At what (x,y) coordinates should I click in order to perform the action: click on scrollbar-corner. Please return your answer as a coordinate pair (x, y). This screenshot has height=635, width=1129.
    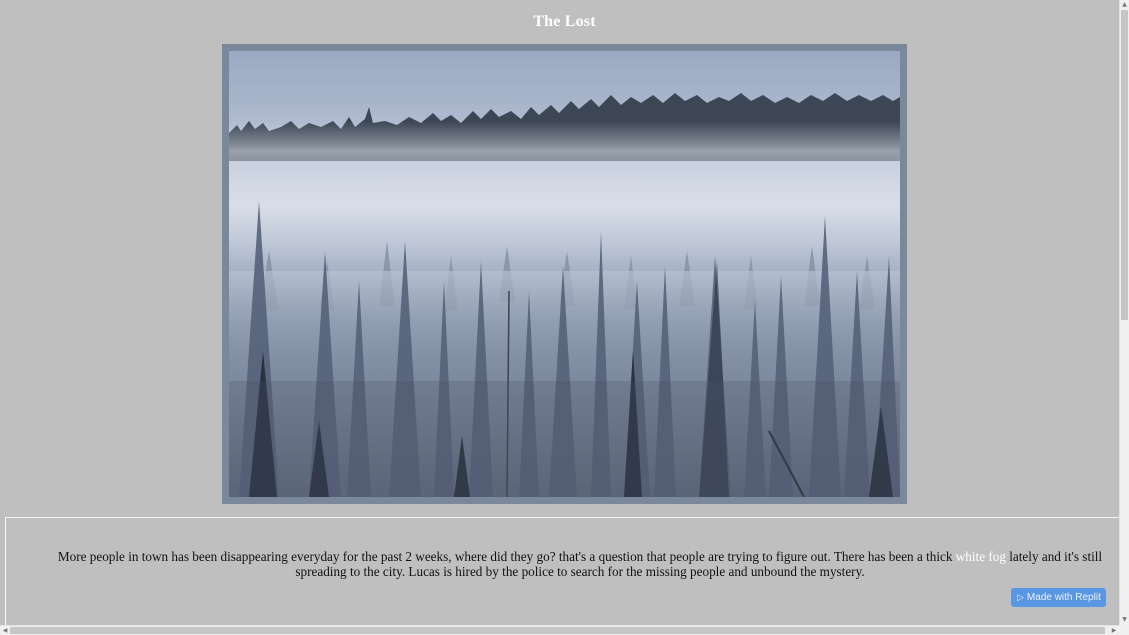
    Looking at the image, I should click on (1124, 630).